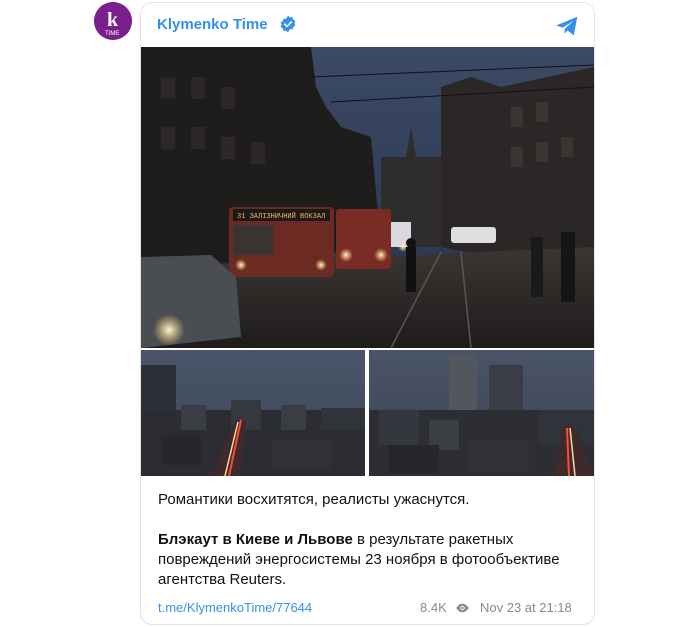  Describe the element at coordinates (112, 34) in the screenshot. I see `svg-text: TIME` at that location.